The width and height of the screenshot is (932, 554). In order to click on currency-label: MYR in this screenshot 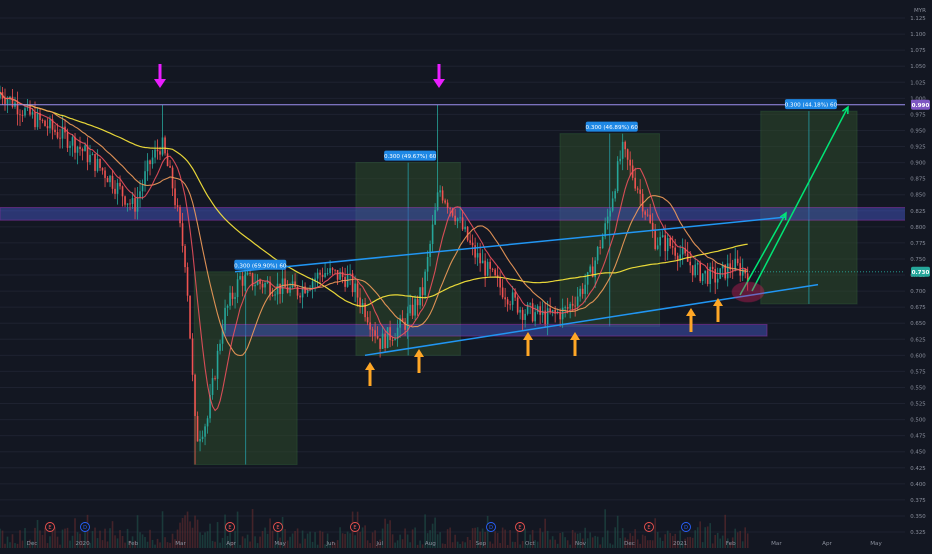, I will do `click(920, 11)`.